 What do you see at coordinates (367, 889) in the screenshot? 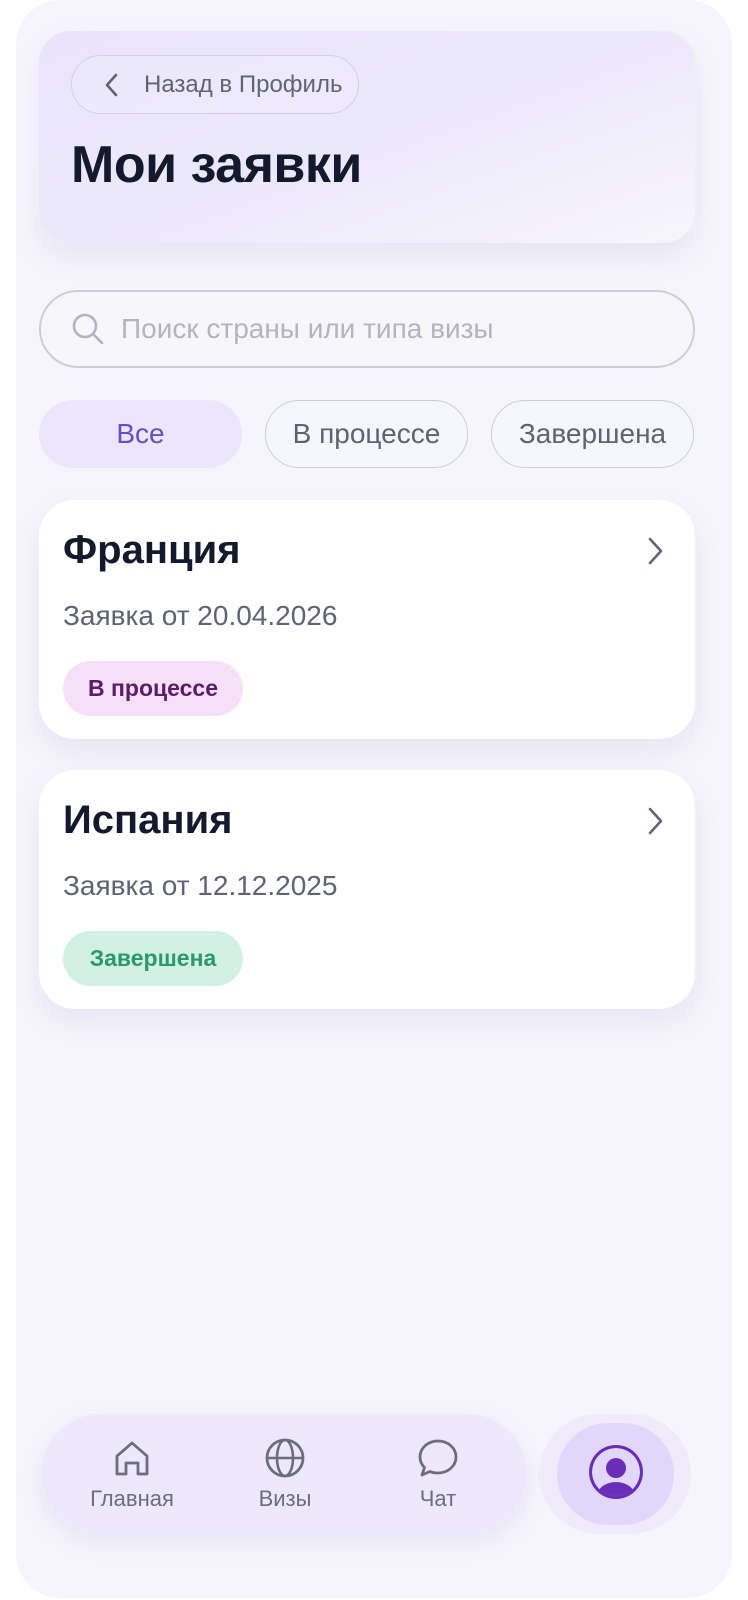
I see `application-card-spain: Испания Заявка от 12.12.2025 Завершена` at bounding box center [367, 889].